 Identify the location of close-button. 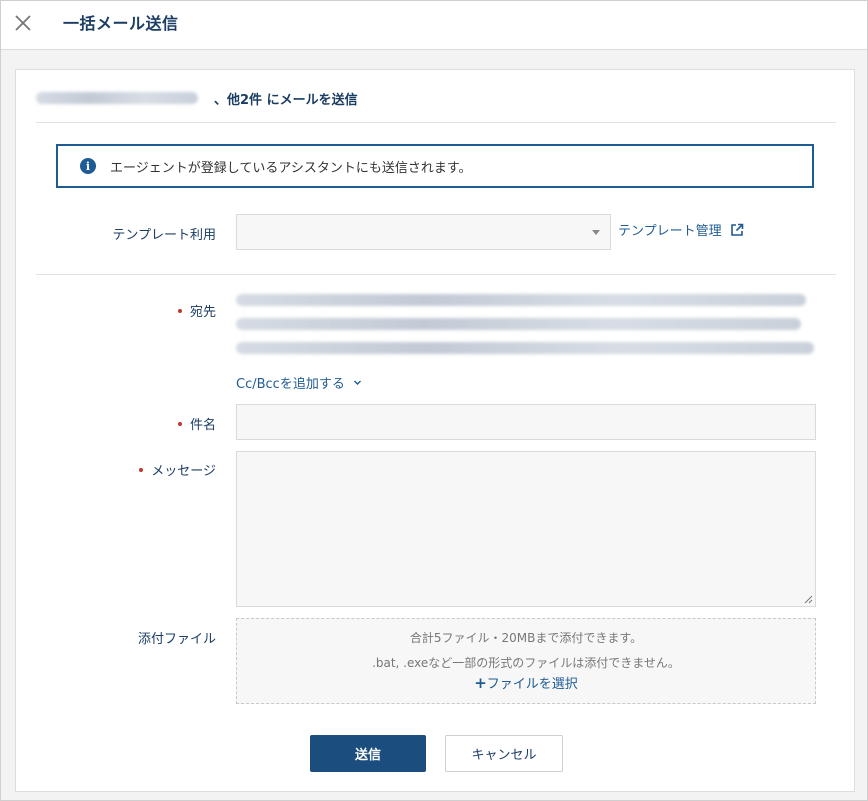
(23, 23).